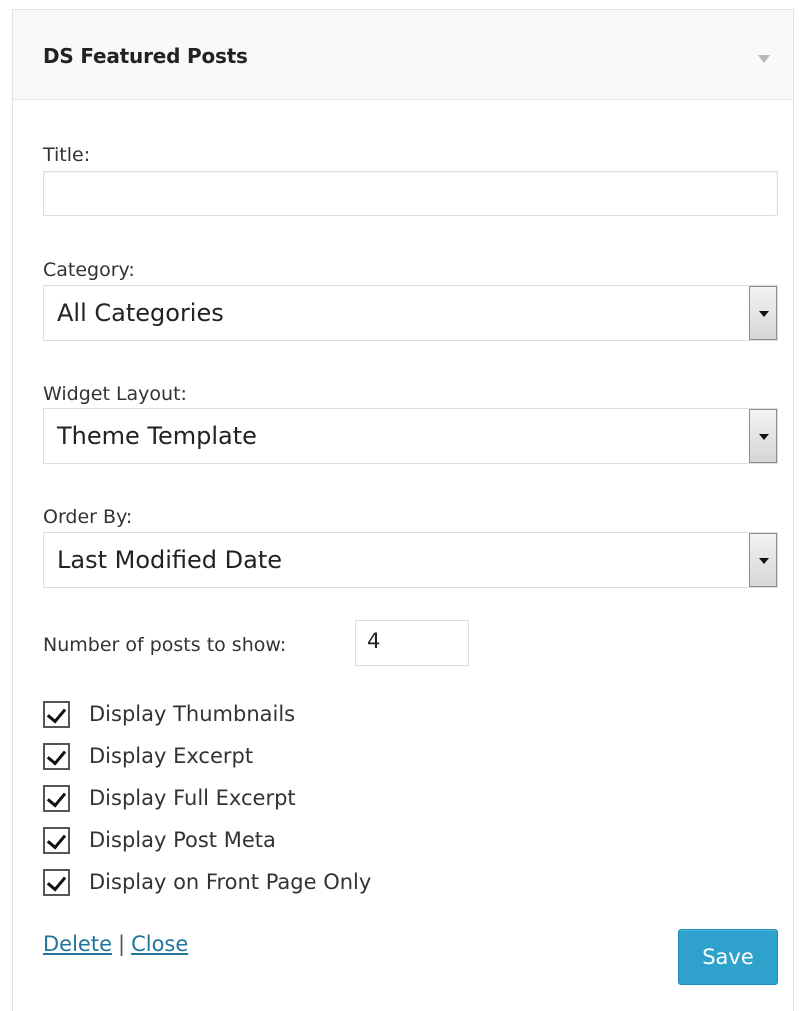  Describe the element at coordinates (157, 436) in the screenshot. I see `layout-select-value: Theme Template` at that location.